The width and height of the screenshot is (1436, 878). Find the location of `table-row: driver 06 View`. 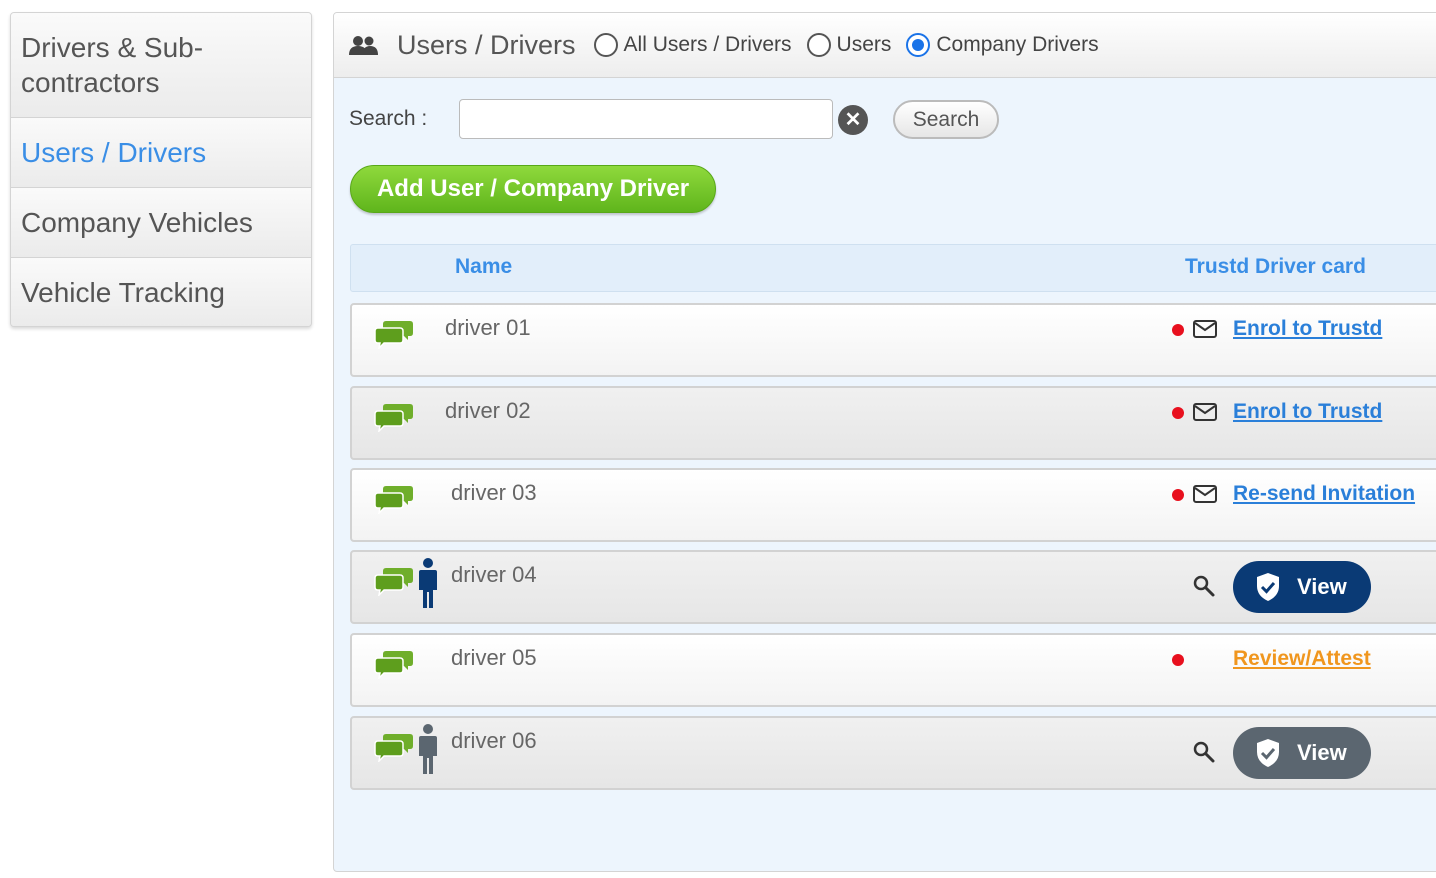

table-row: driver 06 View is located at coordinates (893, 753).